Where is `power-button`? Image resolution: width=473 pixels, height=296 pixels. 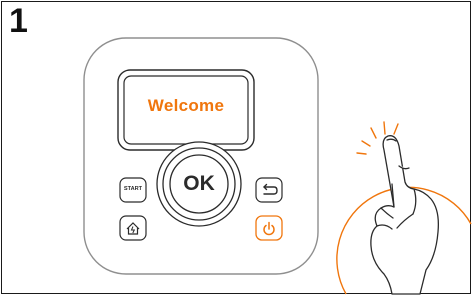 power-button is located at coordinates (269, 228).